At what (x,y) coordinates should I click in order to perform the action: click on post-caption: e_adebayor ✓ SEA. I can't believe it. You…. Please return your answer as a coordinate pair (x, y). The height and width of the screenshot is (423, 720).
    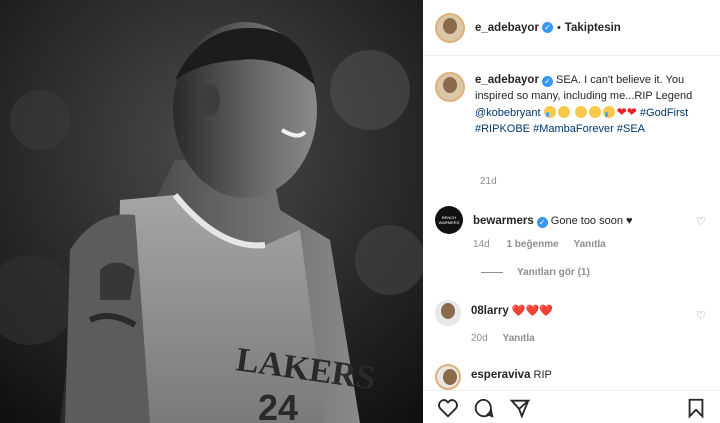
    Looking at the image, I should click on (572, 104).